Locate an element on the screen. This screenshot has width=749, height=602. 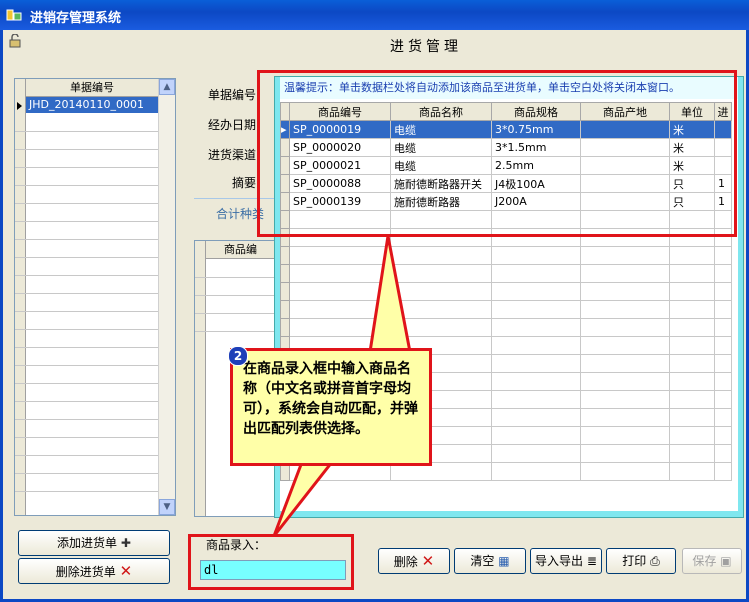
total-label: 合计种类 is located at coordinates (239, 214).